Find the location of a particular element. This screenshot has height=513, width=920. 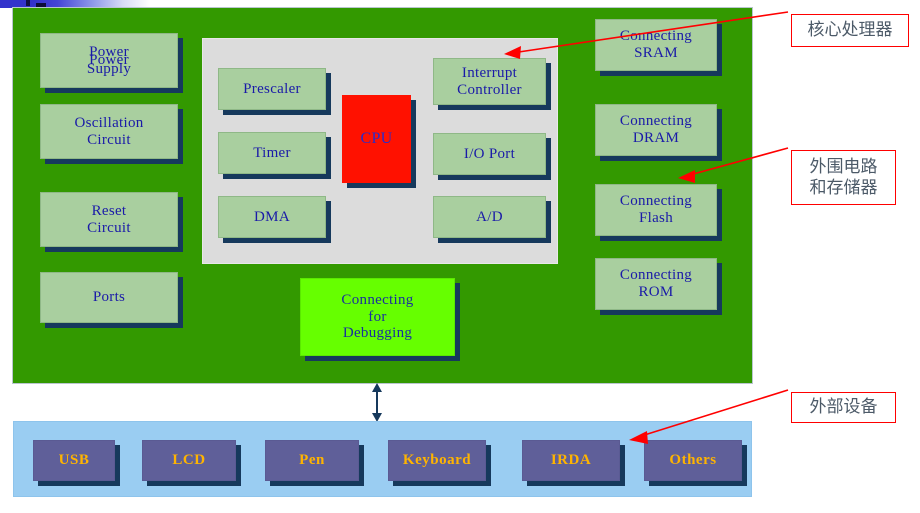

callout-core-processor-label: 核心处理器 is located at coordinates (850, 30).